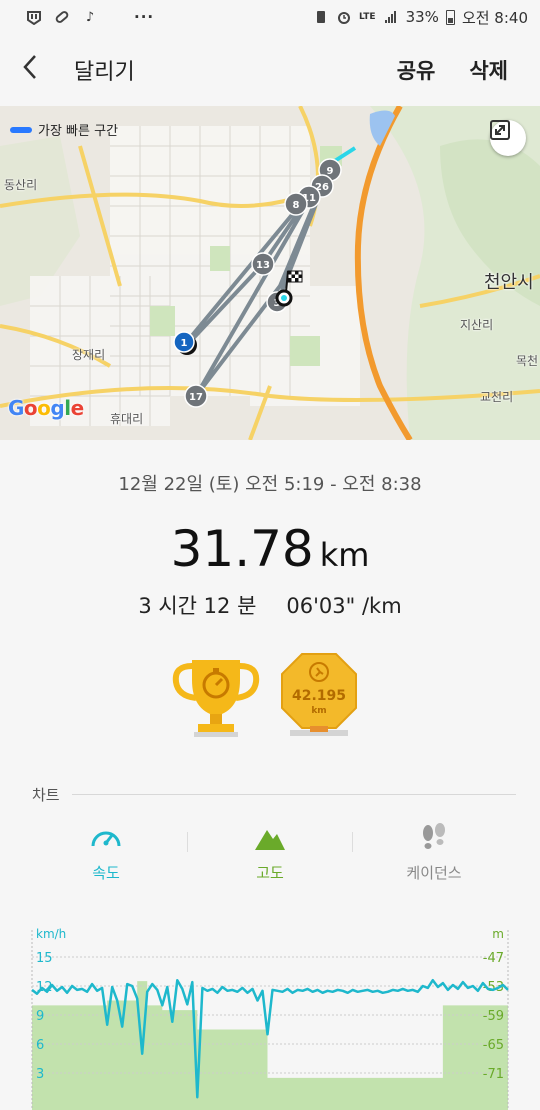 This screenshot has height=1110, width=540. Describe the element at coordinates (367, 16) in the screenshot. I see `network-type-label: LTE` at that location.